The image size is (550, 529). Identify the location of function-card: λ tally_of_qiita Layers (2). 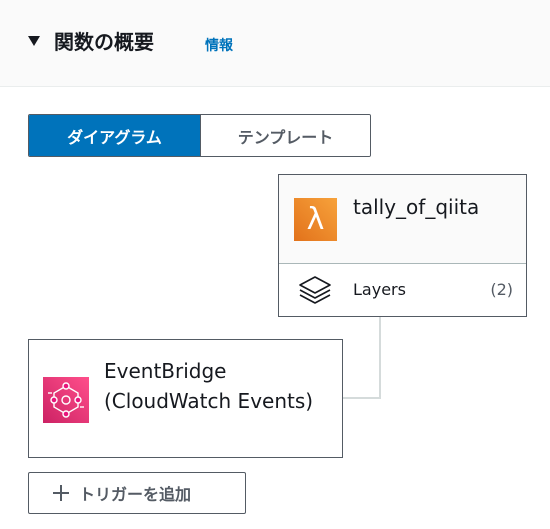
(402, 245).